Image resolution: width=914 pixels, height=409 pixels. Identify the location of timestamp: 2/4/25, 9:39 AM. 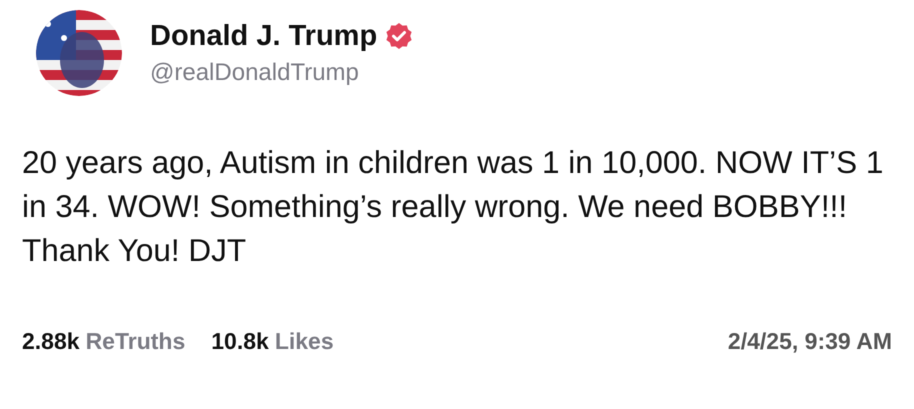
(810, 341).